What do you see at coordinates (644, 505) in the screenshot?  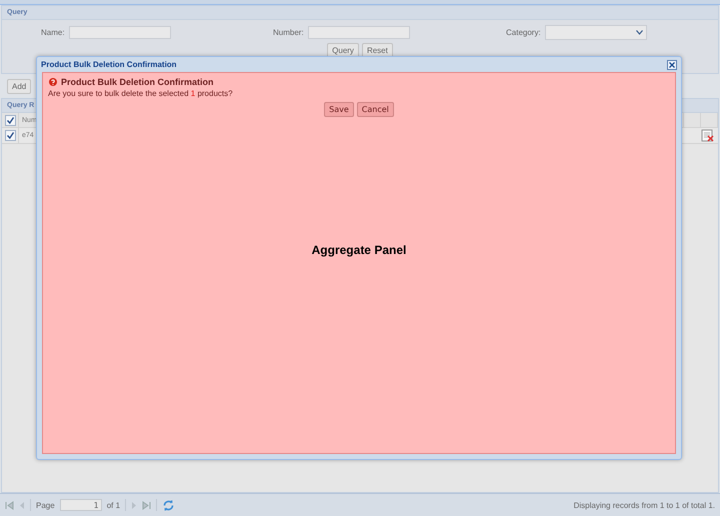 I see `paging-status: Displaying records from 1 to 1 of total 1.` at bounding box center [644, 505].